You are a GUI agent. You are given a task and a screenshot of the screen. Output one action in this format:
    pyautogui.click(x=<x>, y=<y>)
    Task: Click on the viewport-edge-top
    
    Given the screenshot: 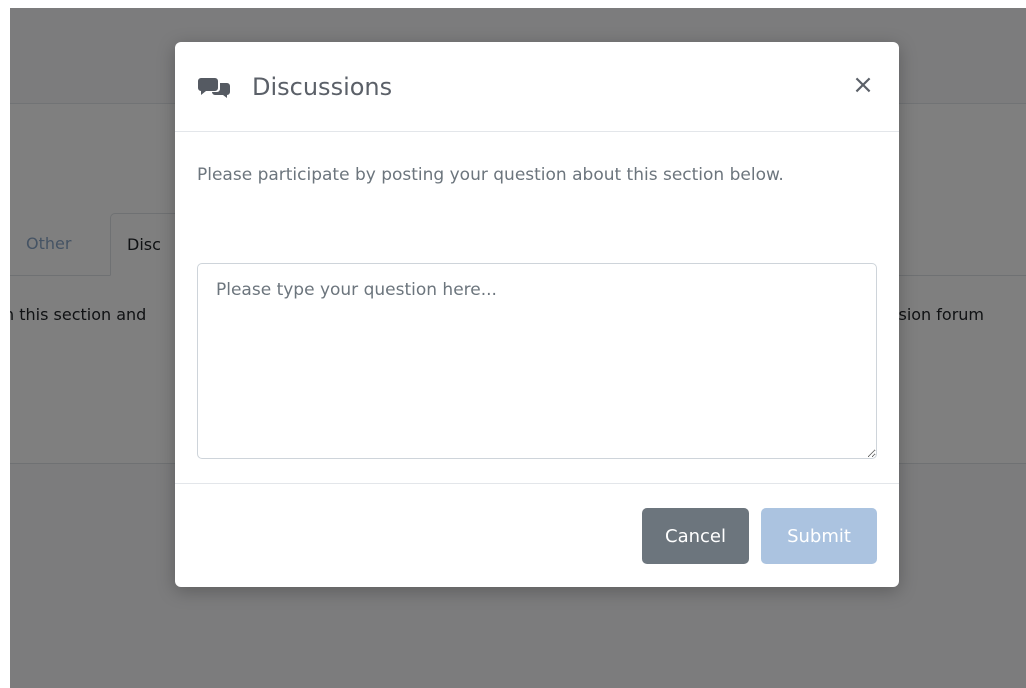 What is the action you would take?
    pyautogui.click(x=513, y=4)
    